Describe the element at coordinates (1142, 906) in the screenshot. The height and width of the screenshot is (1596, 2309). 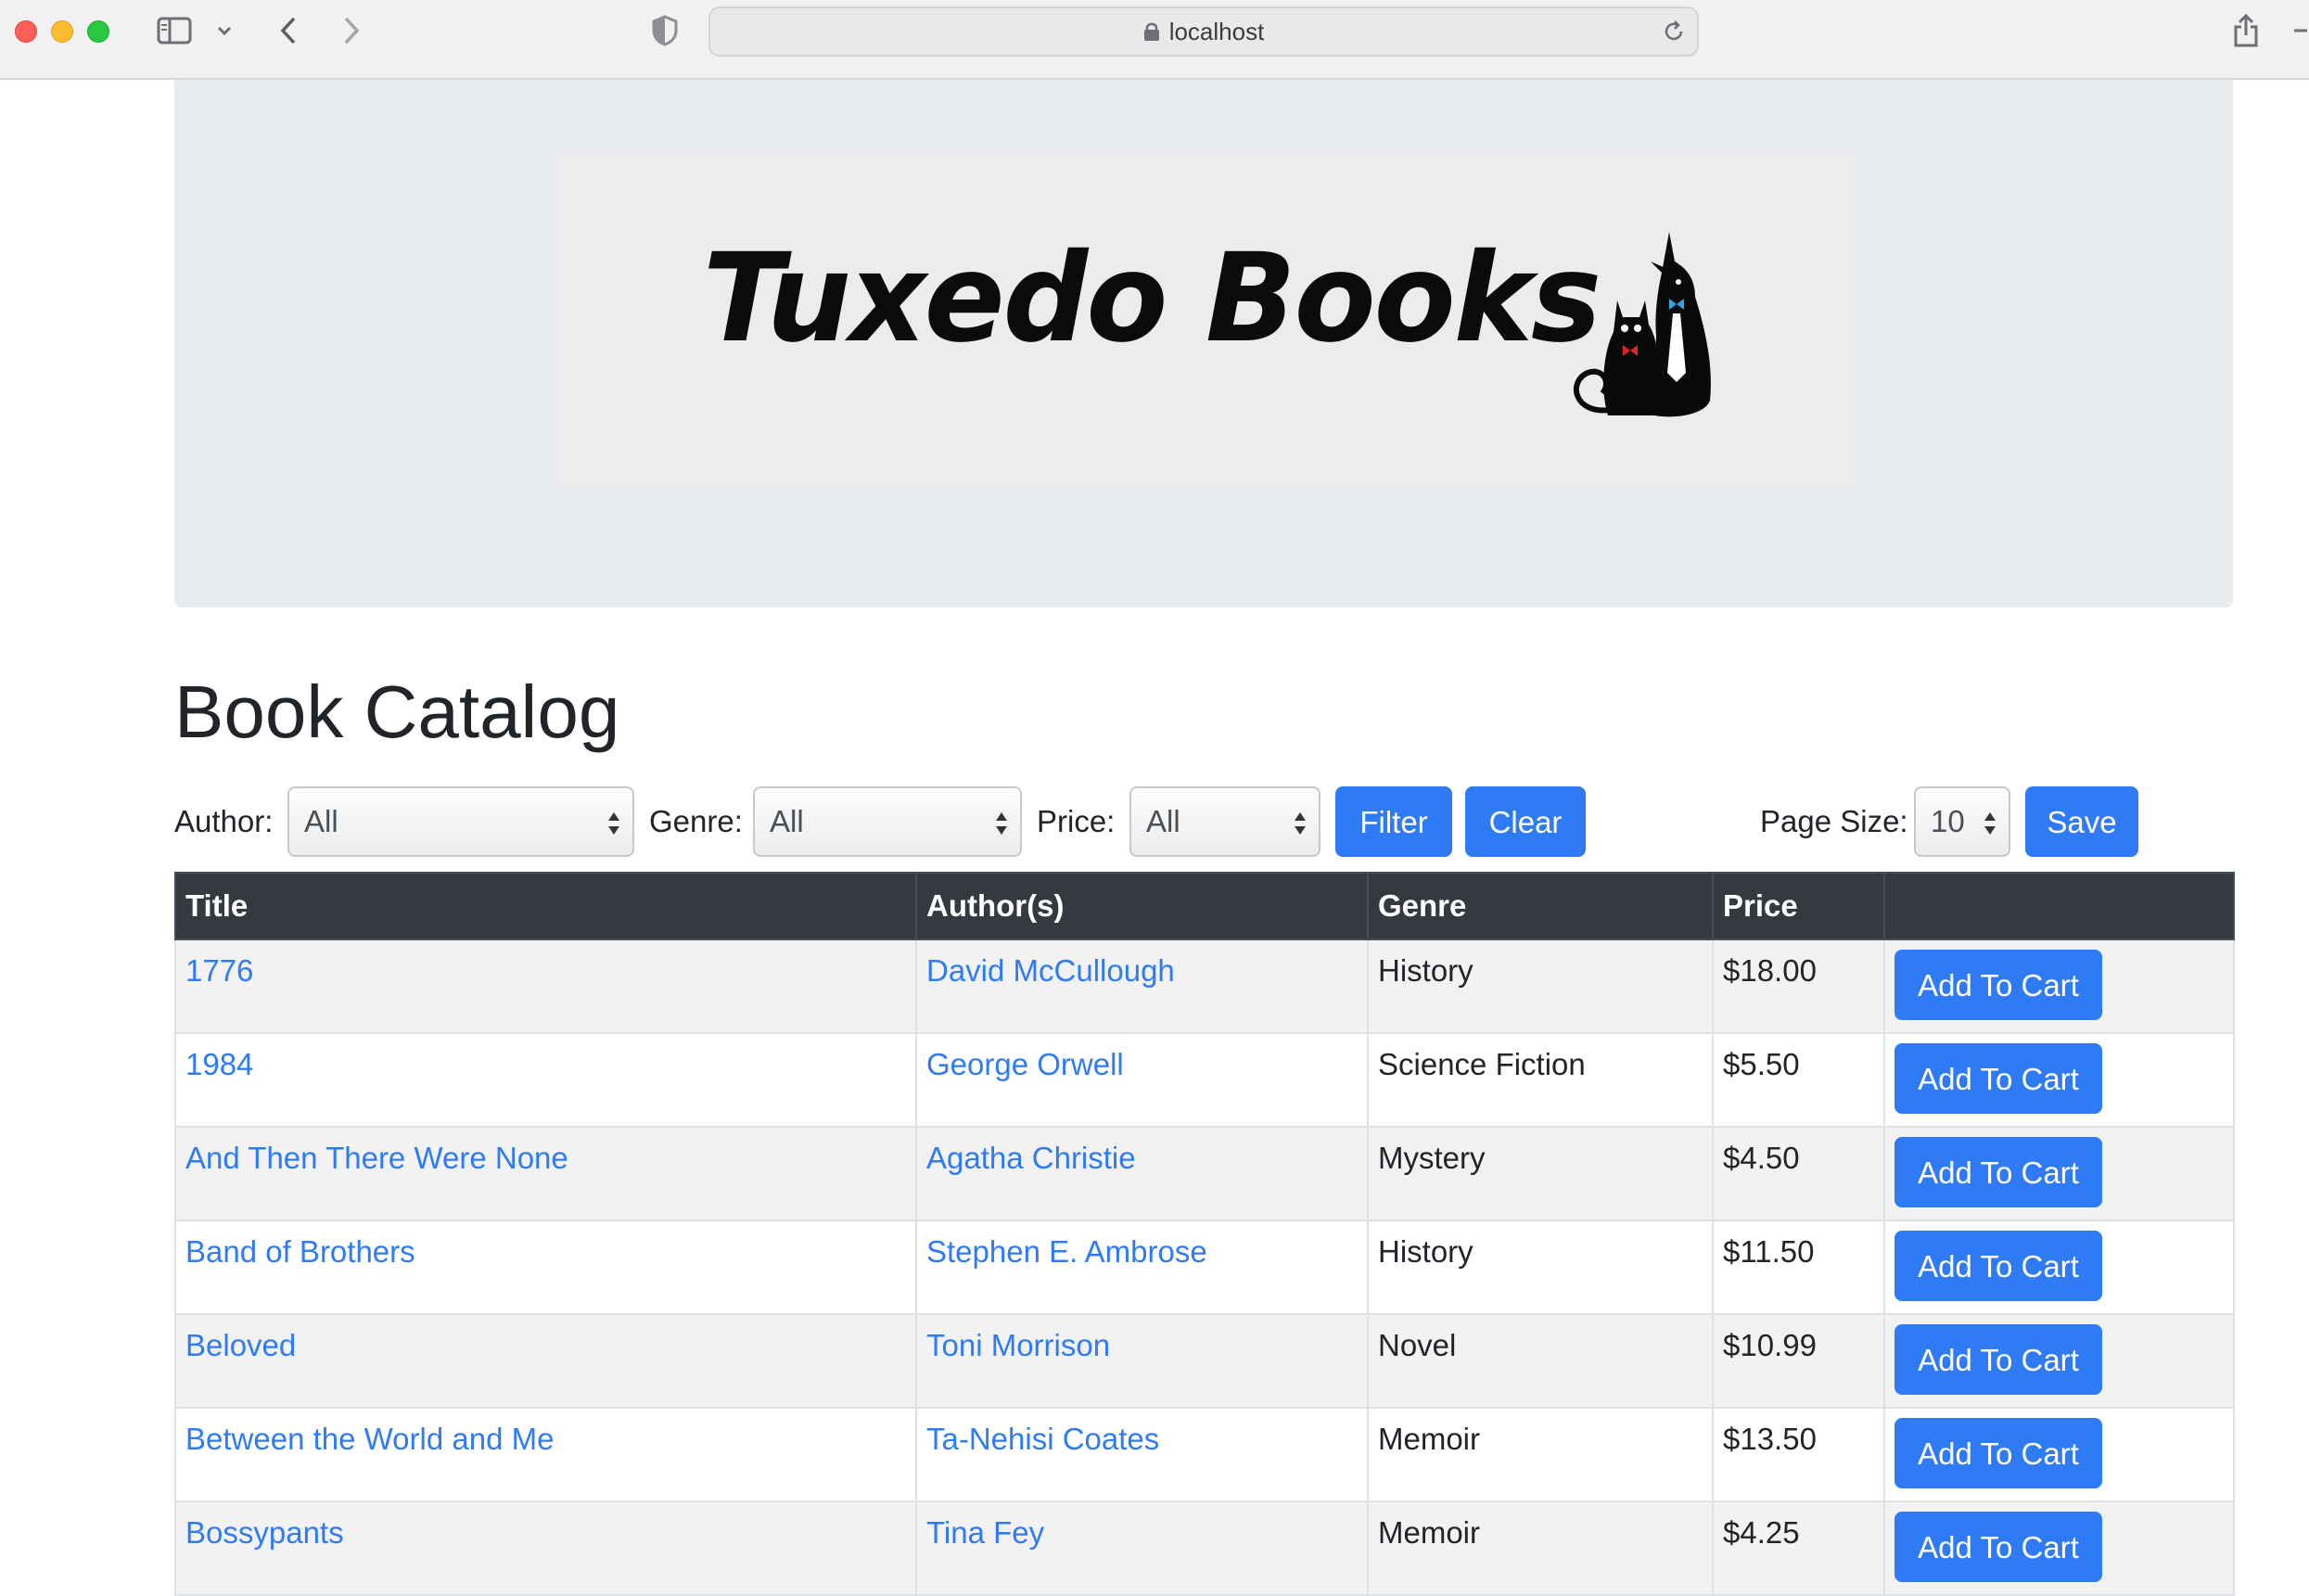
I see `column-header-authors: Author(s)` at that location.